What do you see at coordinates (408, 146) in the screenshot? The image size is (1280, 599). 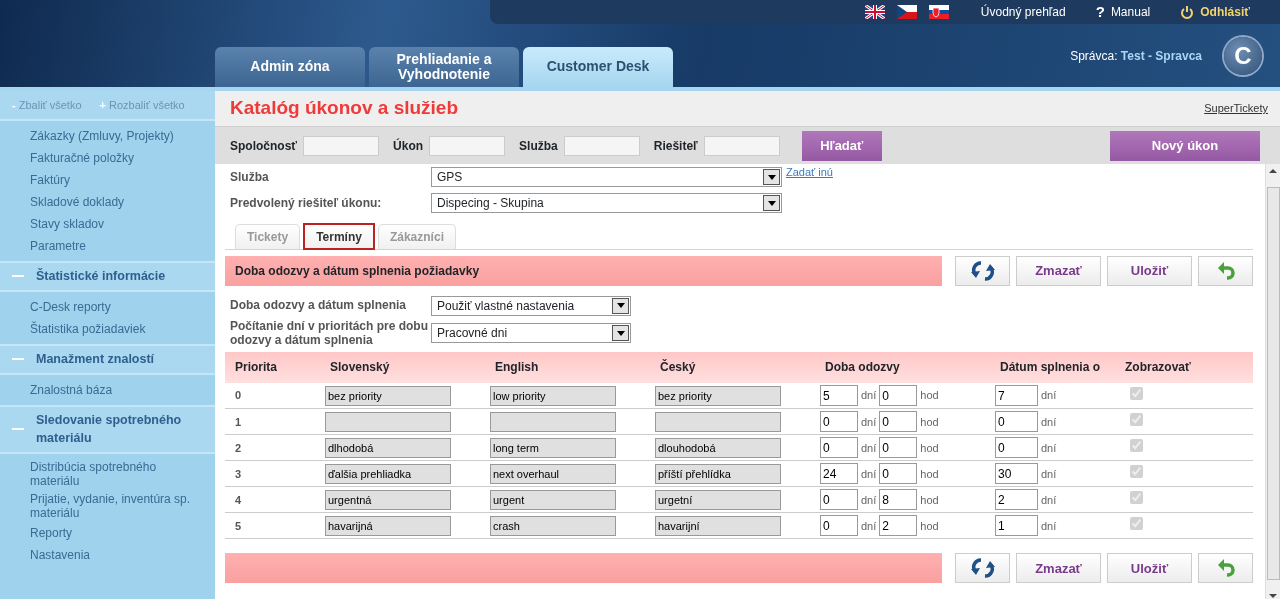 I see `filter-label: Úkon` at bounding box center [408, 146].